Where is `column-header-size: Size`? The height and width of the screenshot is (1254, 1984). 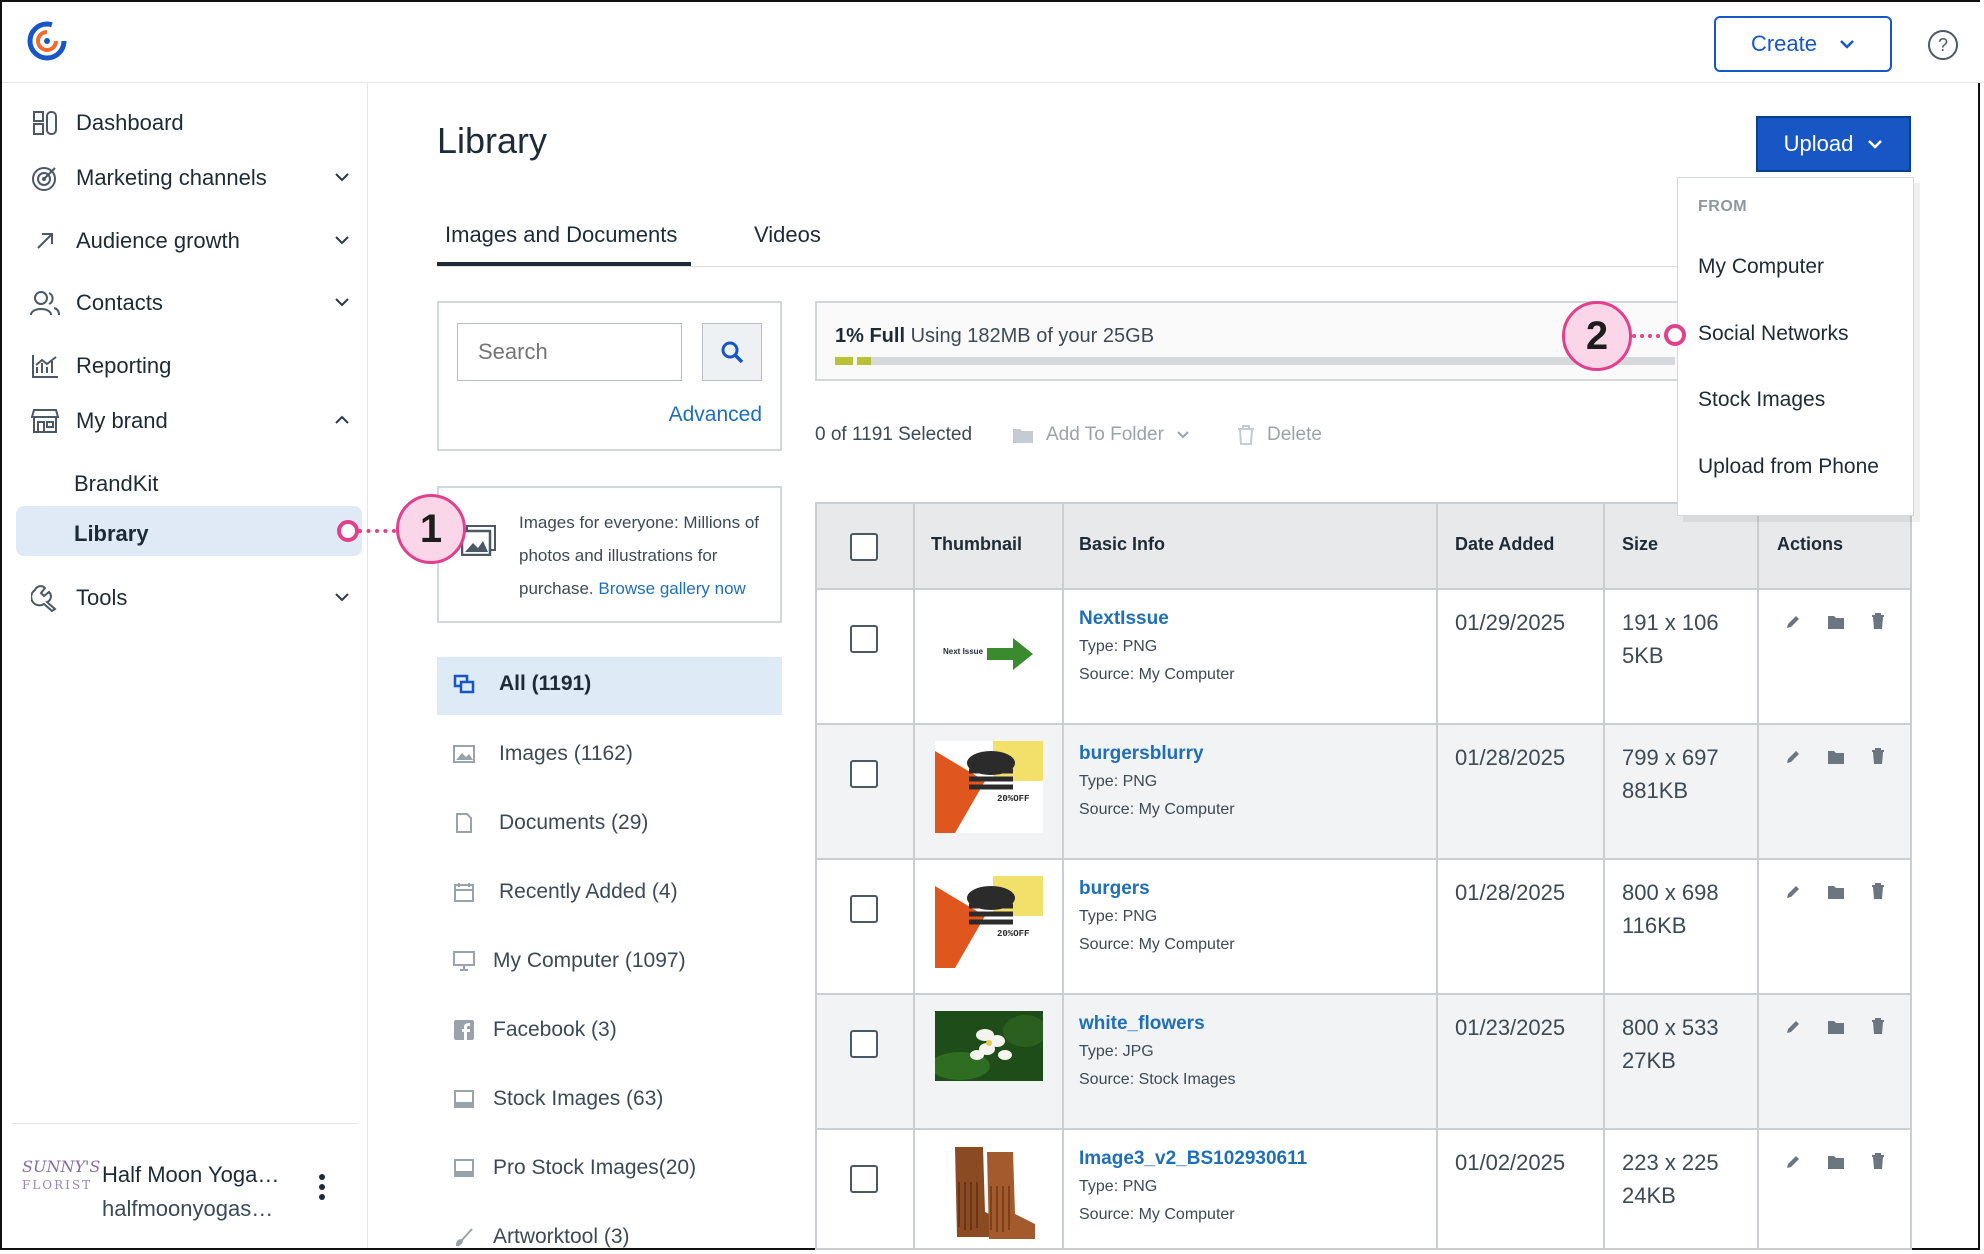
column-header-size: Size is located at coordinates (1640, 544).